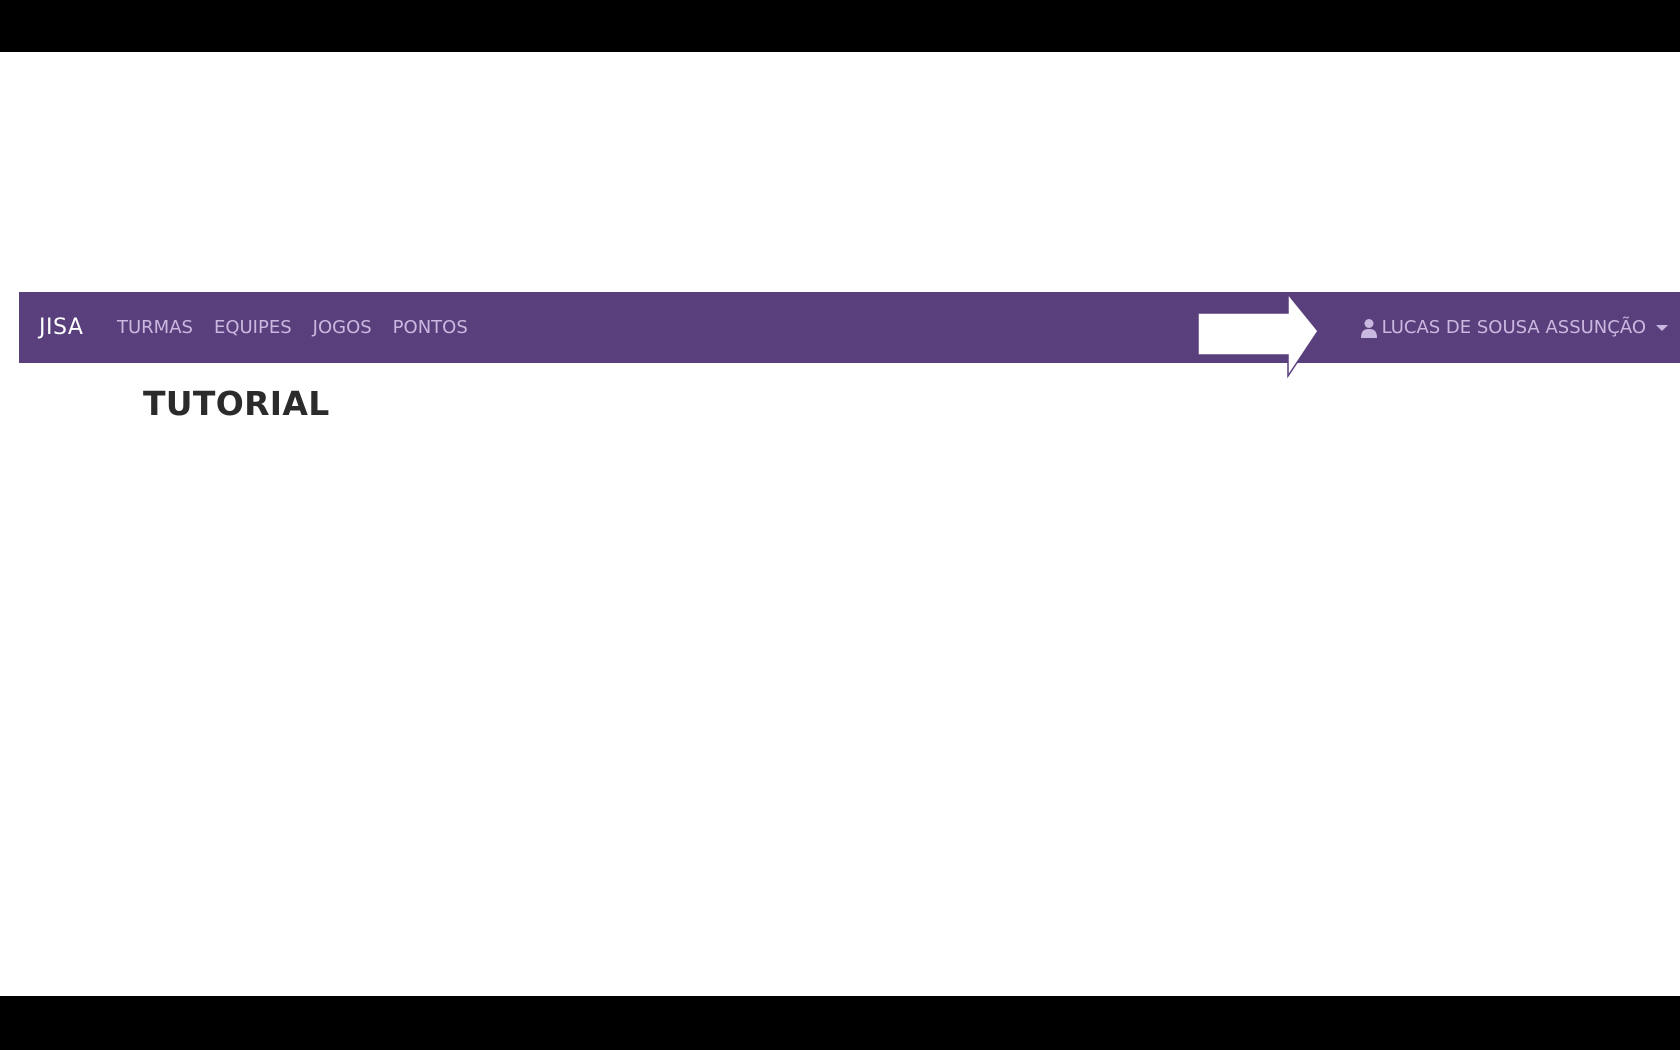 This screenshot has width=1680, height=1050. What do you see at coordinates (61, 327) in the screenshot?
I see `brand-logo: JISA` at bounding box center [61, 327].